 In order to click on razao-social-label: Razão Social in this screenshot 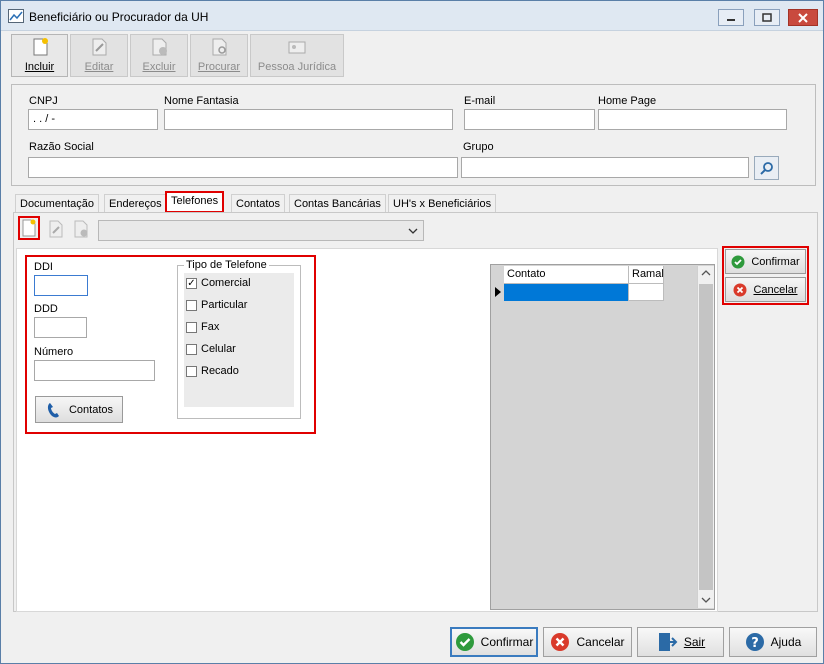, I will do `click(61, 147)`.